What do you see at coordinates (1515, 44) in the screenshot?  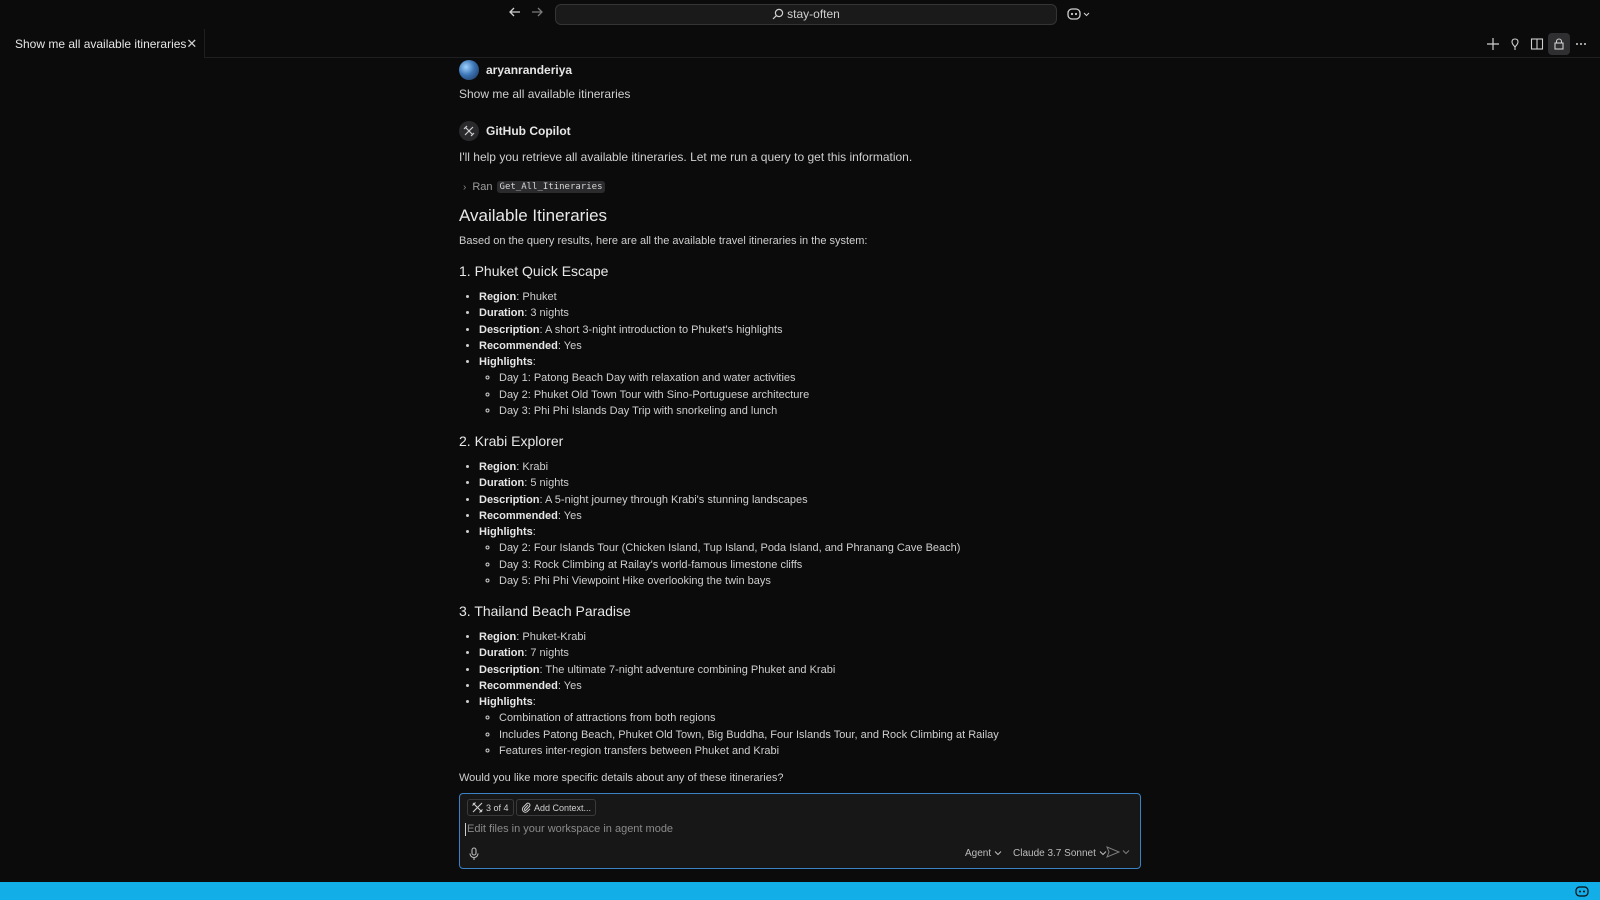 I see `pin-icon` at bounding box center [1515, 44].